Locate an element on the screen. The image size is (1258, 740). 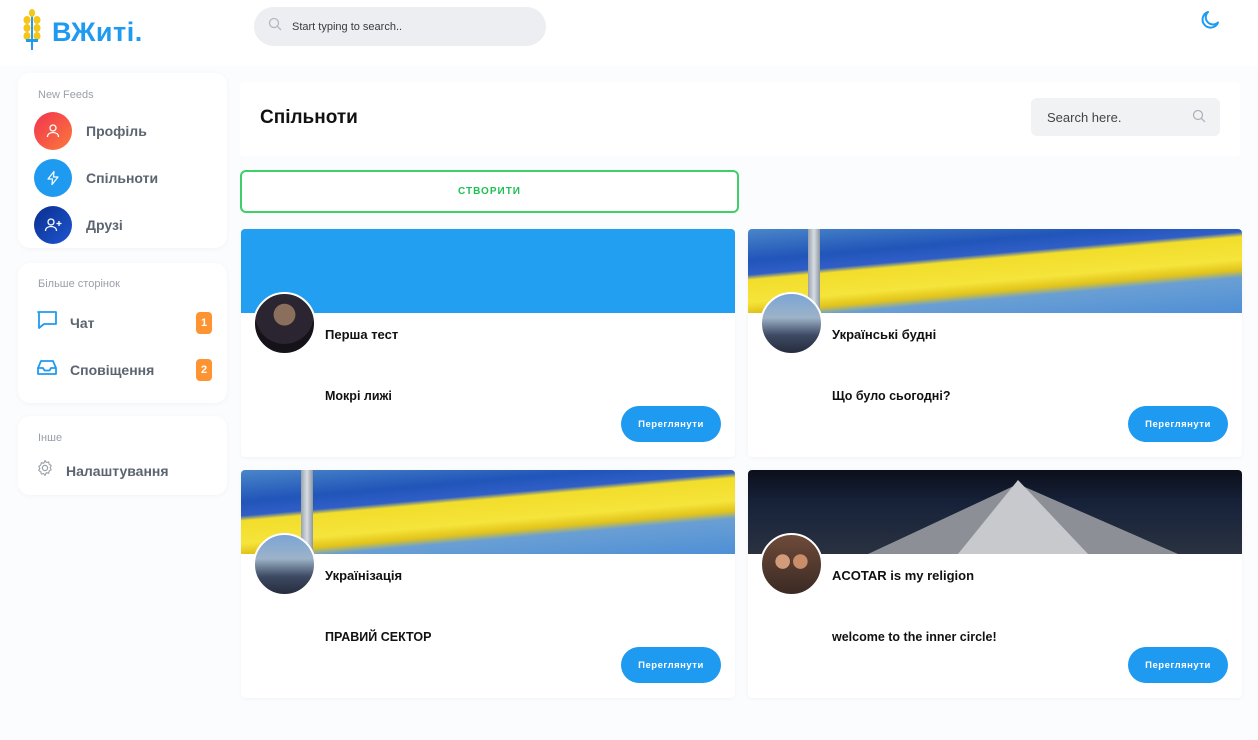
community-name: Перша тест is located at coordinates (362, 334).